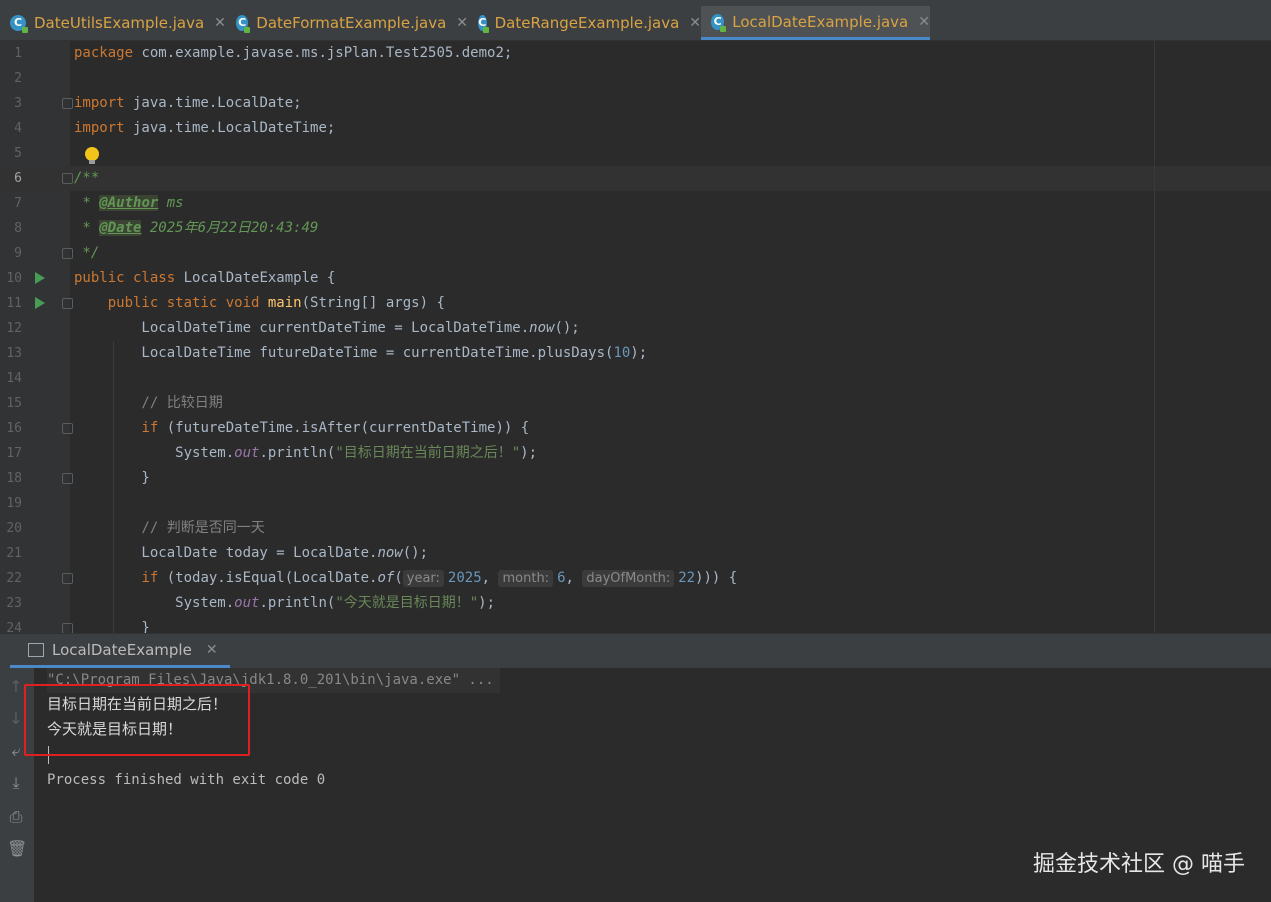  I want to click on doc-tag: @Author, so click(129, 203).